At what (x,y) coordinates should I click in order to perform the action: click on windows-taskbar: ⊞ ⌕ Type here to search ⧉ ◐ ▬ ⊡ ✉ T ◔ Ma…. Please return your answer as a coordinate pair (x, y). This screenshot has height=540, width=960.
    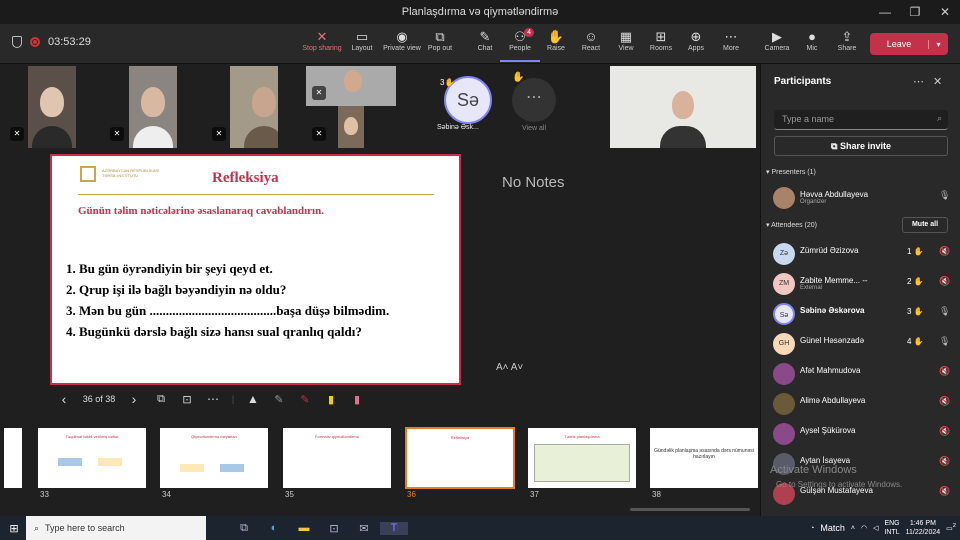
    Looking at the image, I should click on (480, 528).